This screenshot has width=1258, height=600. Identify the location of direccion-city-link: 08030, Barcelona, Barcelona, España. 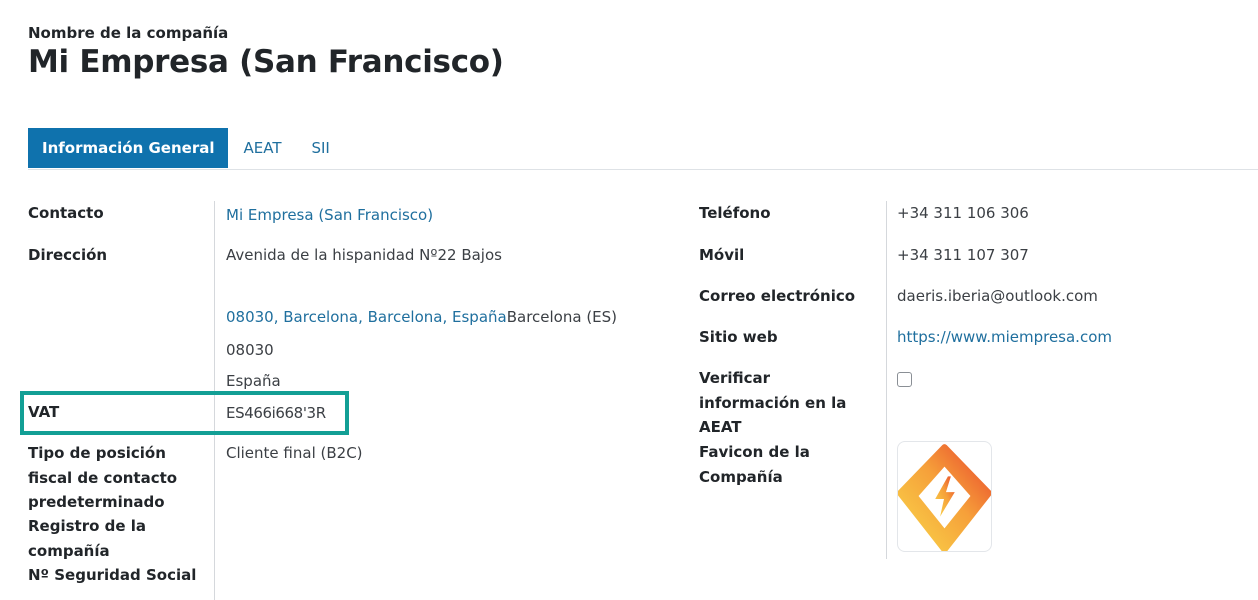
(366, 317).